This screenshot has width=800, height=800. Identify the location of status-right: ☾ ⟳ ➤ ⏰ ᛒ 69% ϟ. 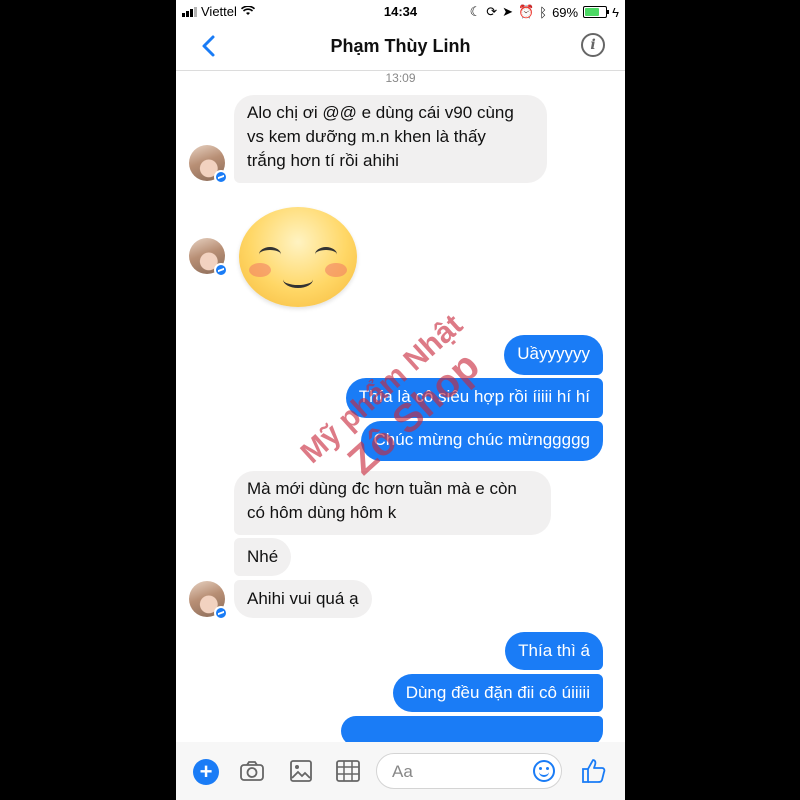
(544, 12).